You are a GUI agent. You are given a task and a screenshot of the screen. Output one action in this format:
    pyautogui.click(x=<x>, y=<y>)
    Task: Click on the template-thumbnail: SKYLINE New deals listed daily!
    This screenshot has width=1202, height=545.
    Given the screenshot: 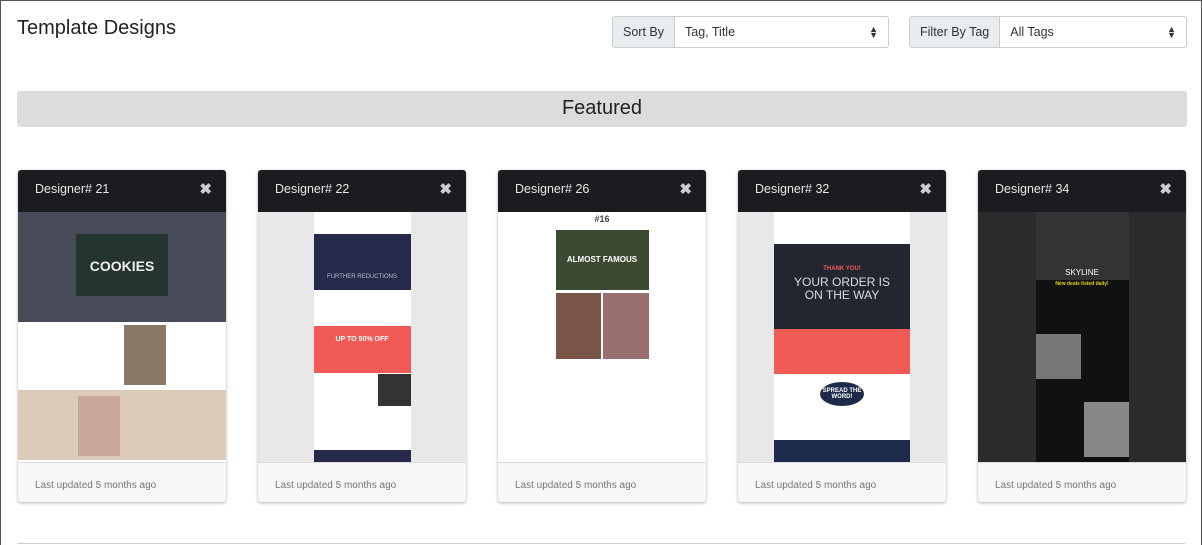 What is the action you would take?
    pyautogui.click(x=1082, y=337)
    